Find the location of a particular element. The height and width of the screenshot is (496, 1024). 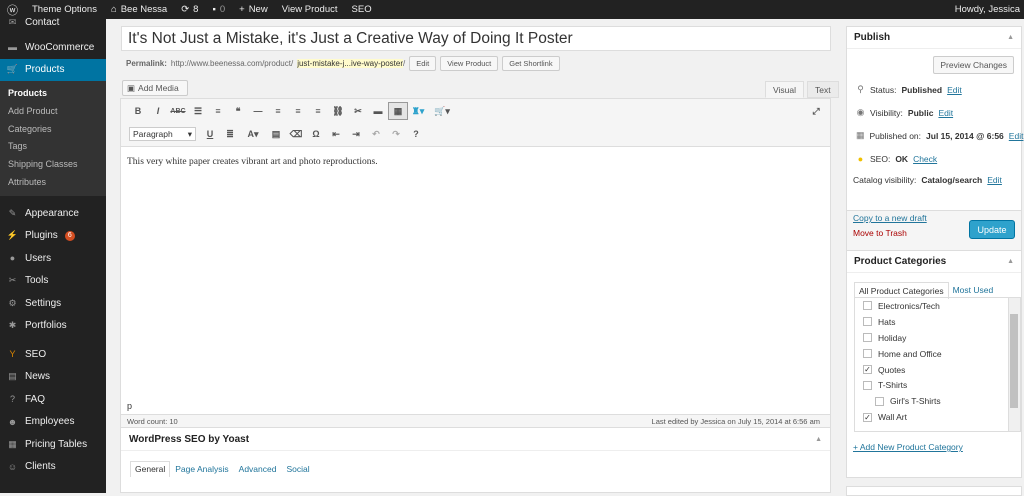

redo-icon: ↷ is located at coordinates (396, 134).